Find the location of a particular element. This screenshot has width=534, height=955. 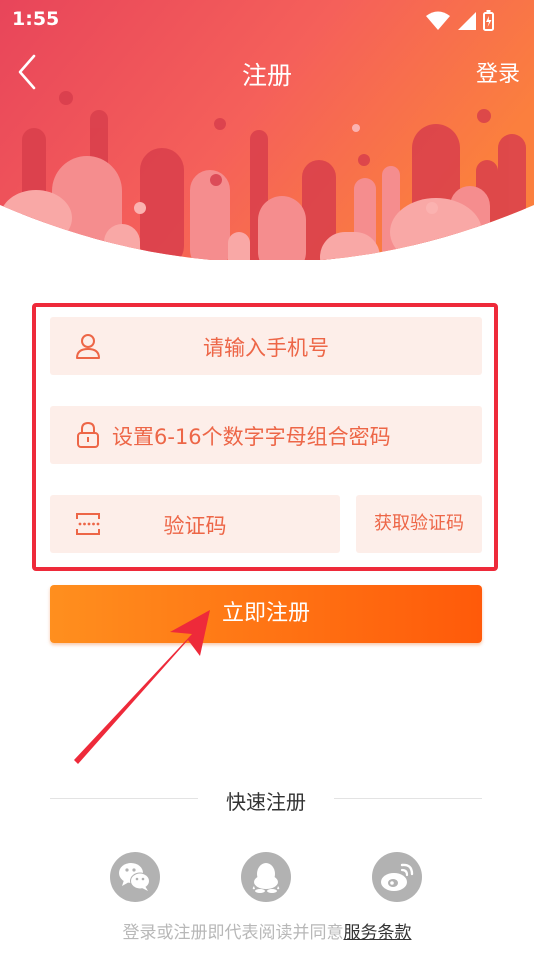

agreement-text: 登录或注册即代表阅读并同意服务条款 is located at coordinates (267, 930).